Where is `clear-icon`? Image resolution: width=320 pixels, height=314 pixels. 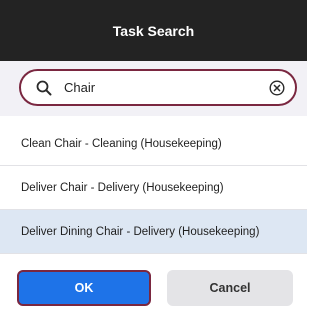
clear-icon is located at coordinates (277, 88).